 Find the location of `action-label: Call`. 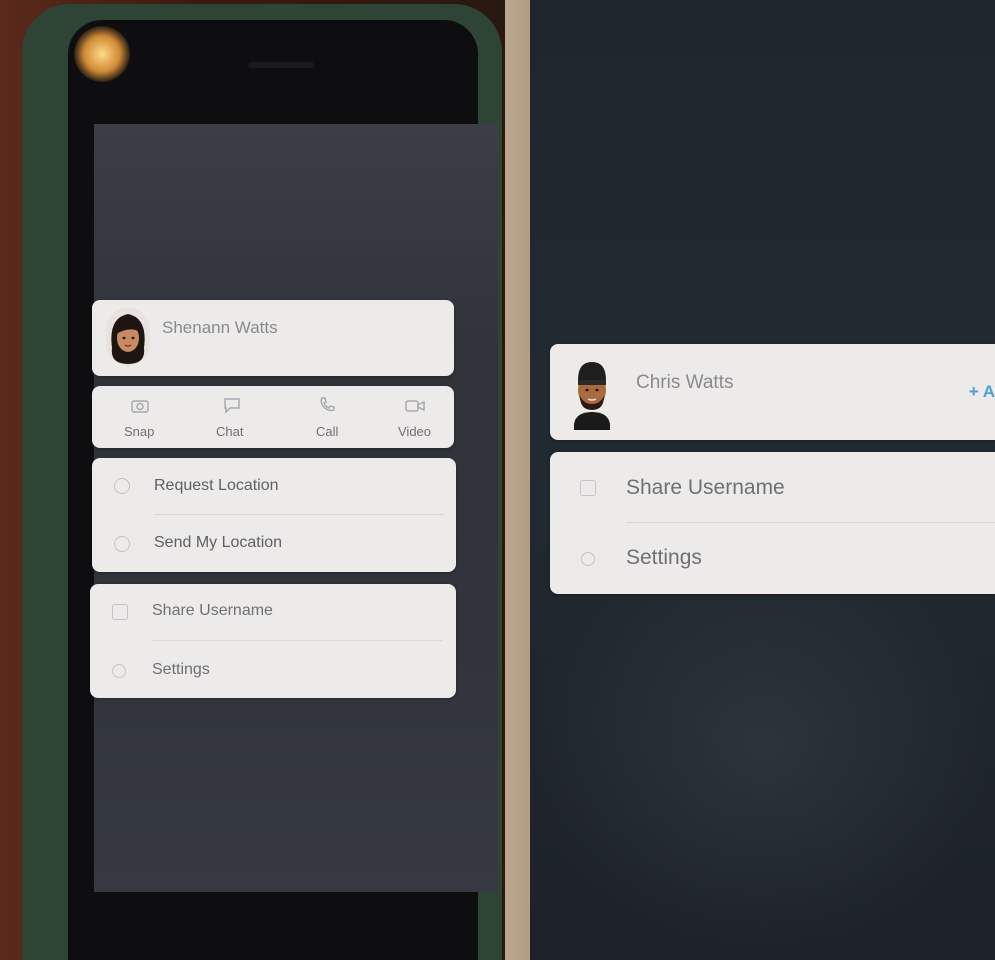

action-label: Call is located at coordinates (327, 431).